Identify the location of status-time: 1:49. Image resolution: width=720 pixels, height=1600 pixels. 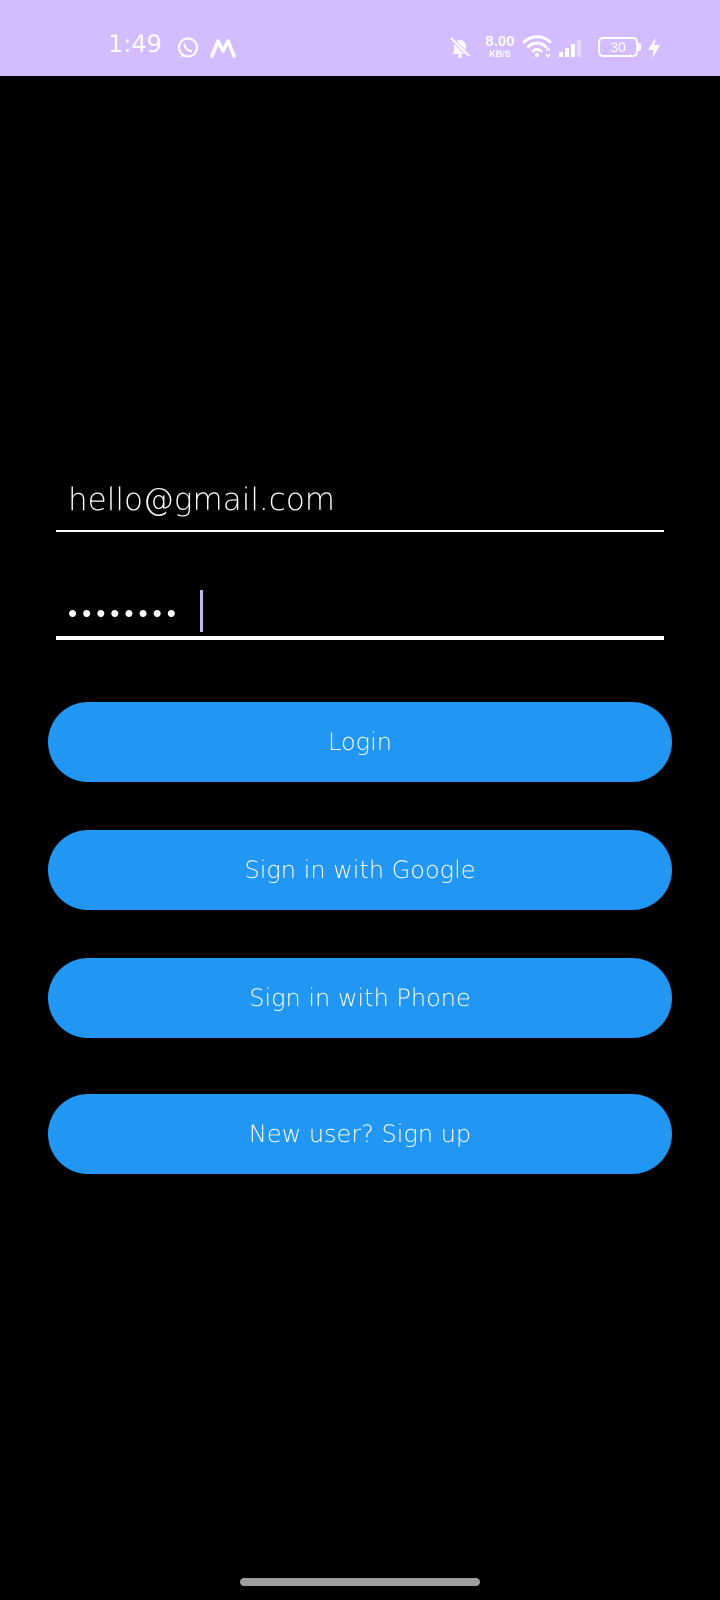
(135, 44).